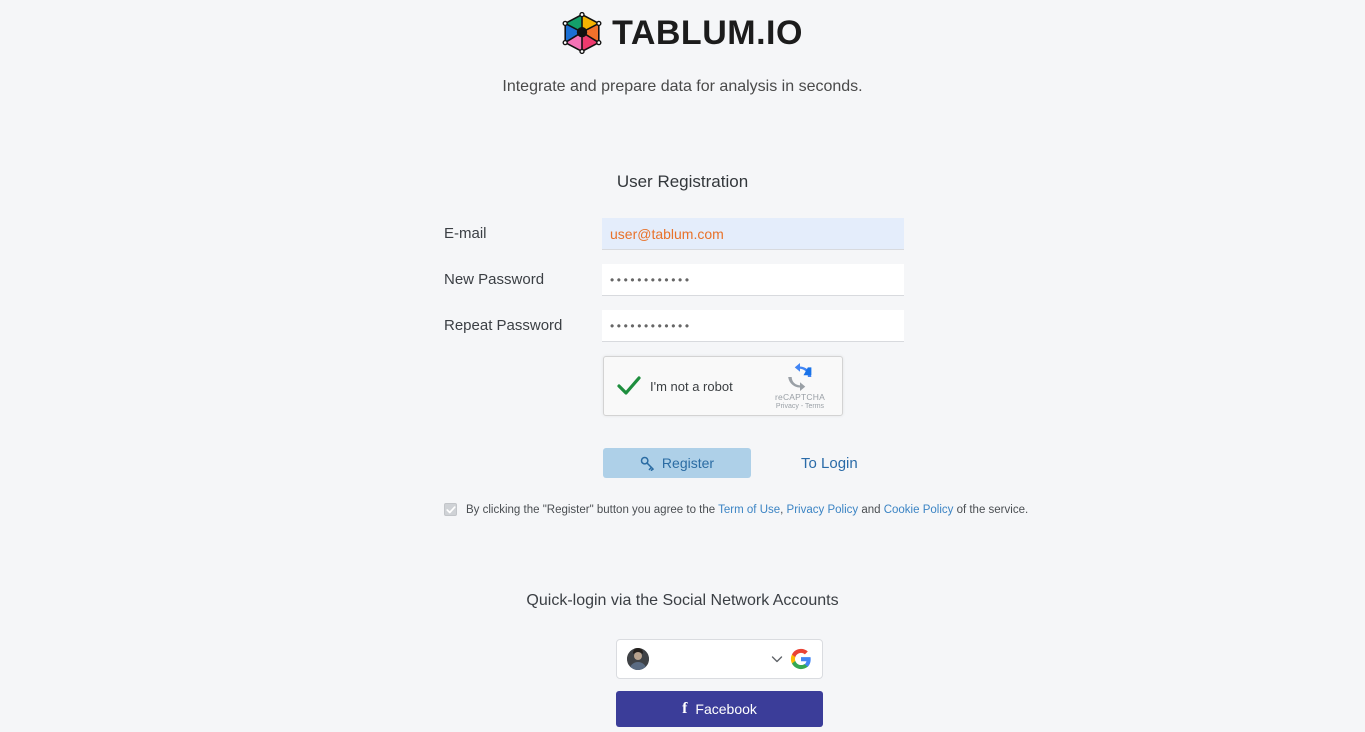  What do you see at coordinates (707, 33) in the screenshot?
I see `brand-name: TABLUM.IO` at bounding box center [707, 33].